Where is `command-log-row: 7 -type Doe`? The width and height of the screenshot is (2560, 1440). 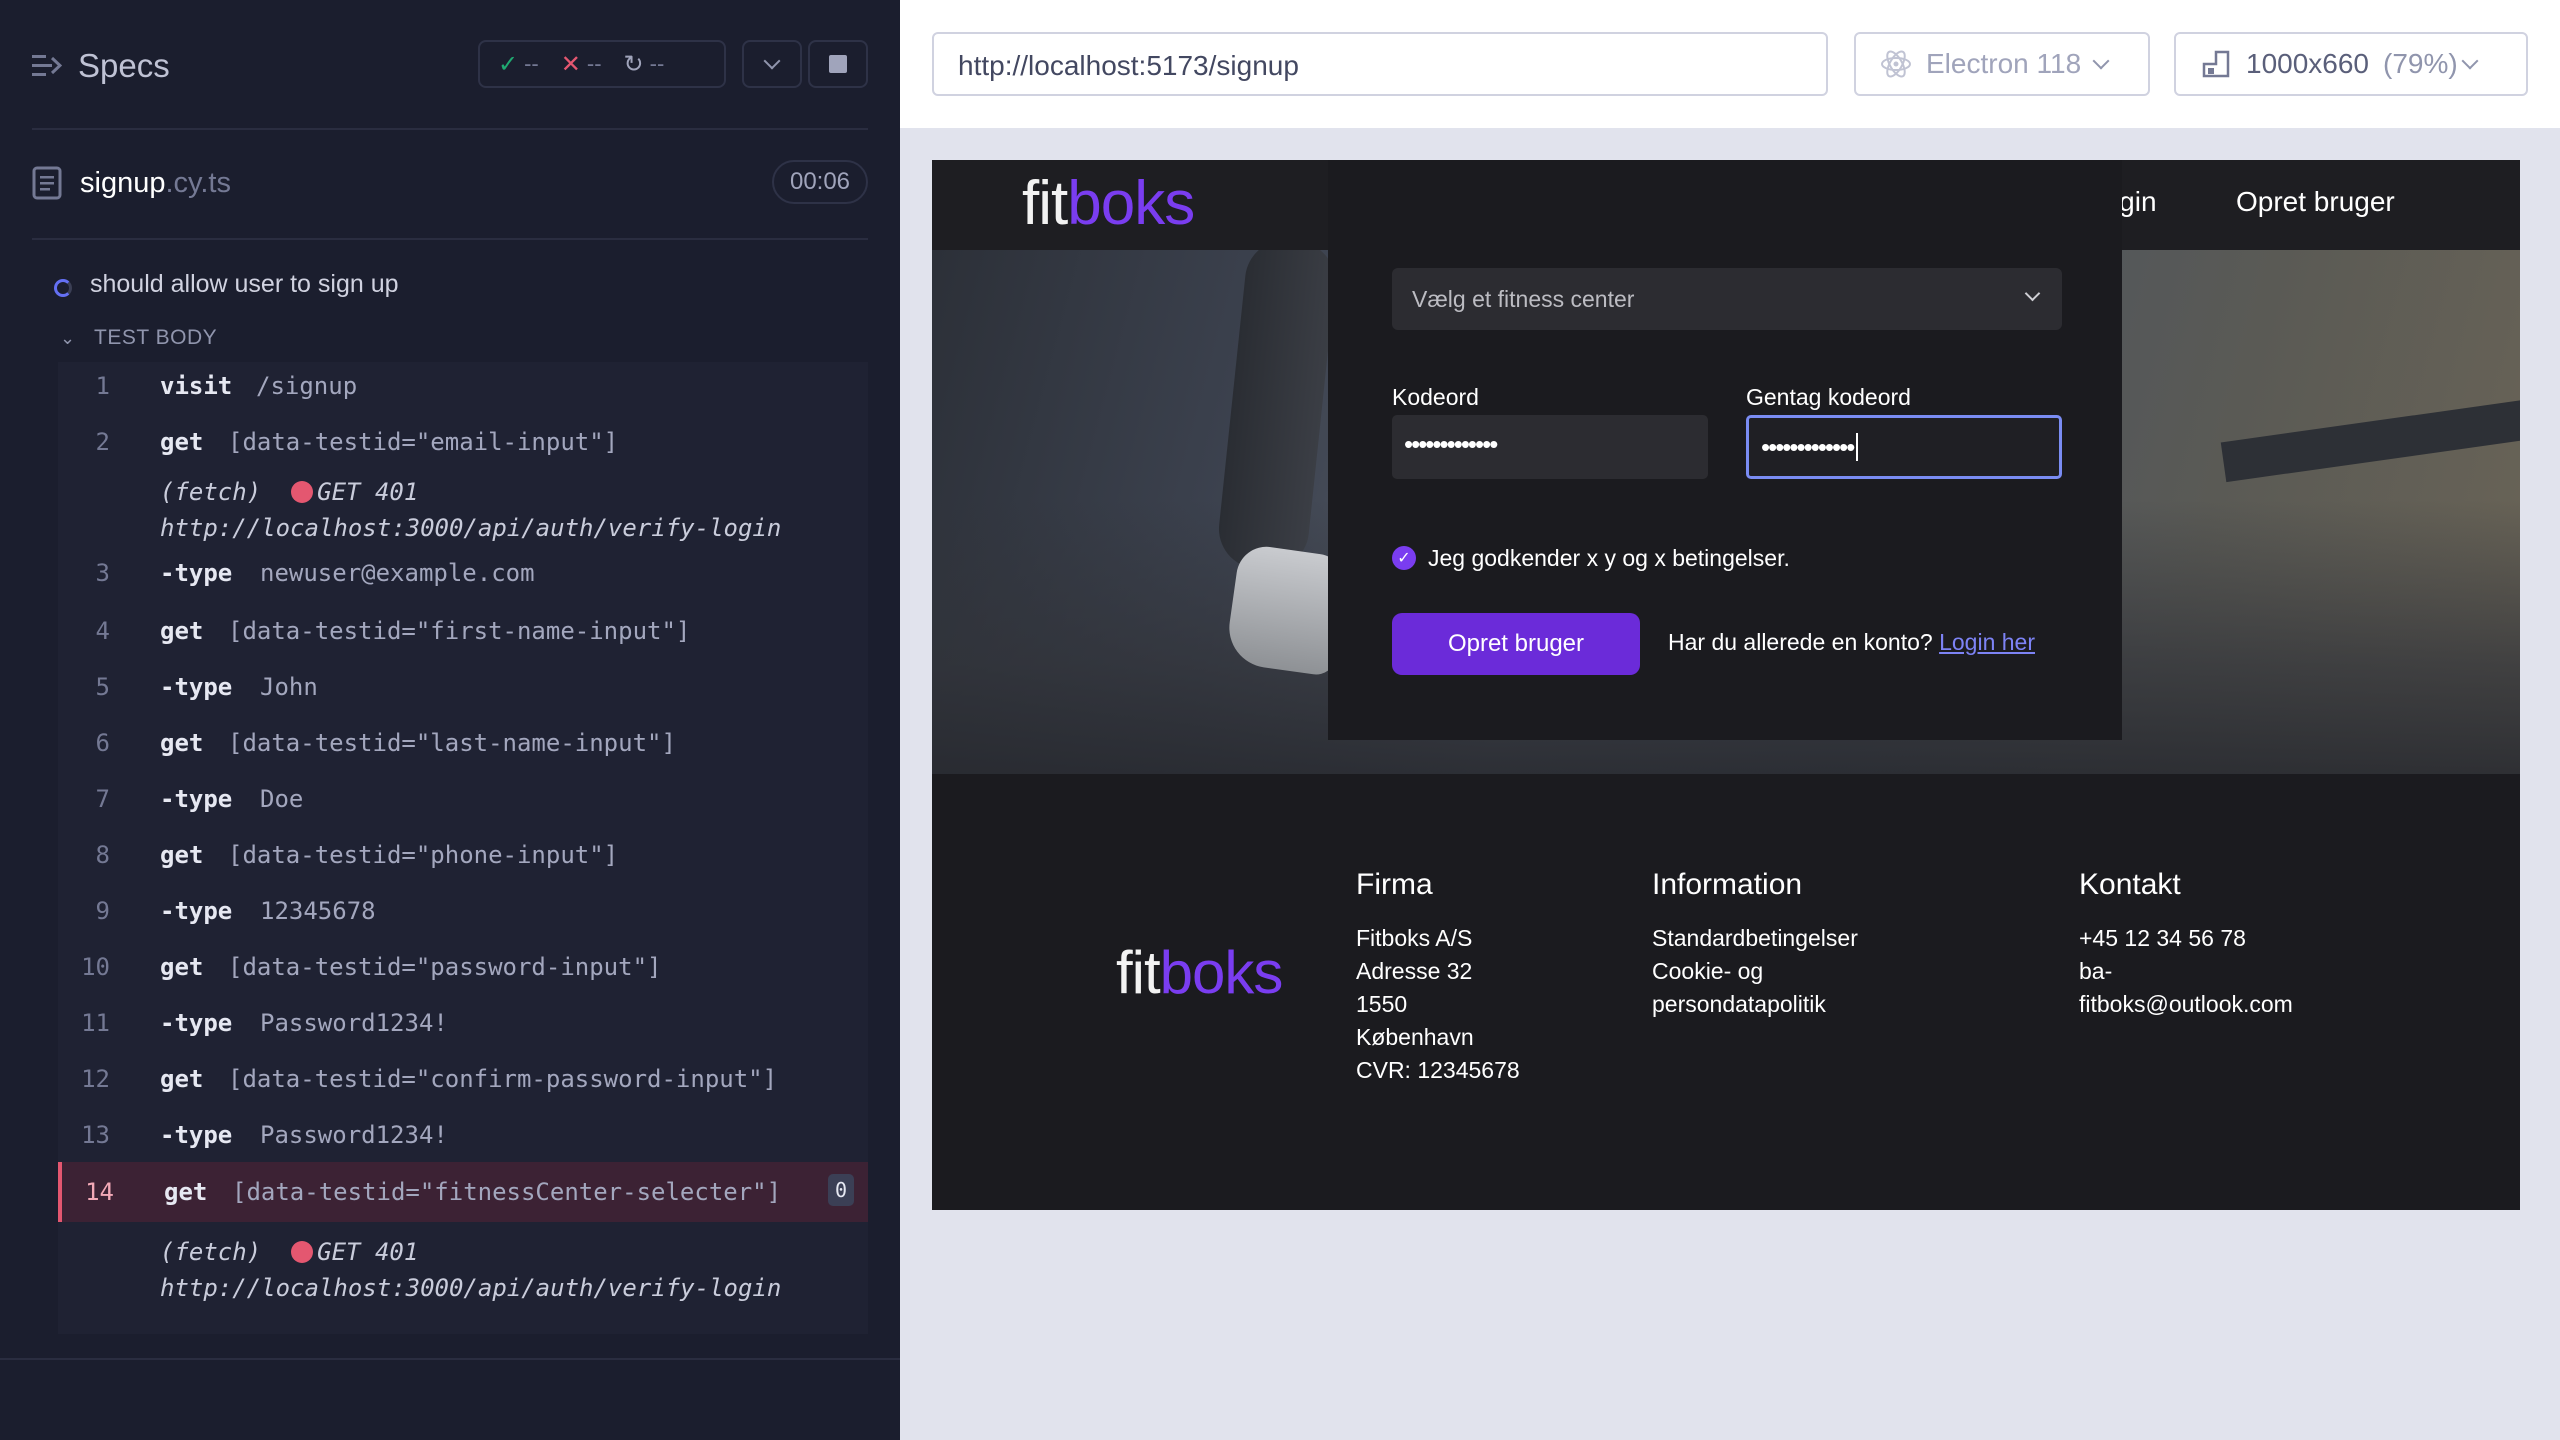 command-log-row: 7 -type Doe is located at coordinates (463, 799).